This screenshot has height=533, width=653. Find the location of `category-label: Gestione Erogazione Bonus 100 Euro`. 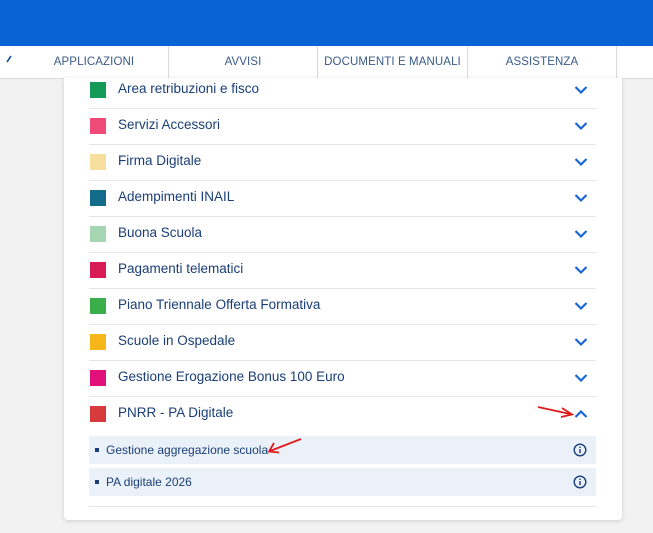

category-label: Gestione Erogazione Bonus 100 Euro is located at coordinates (231, 376).